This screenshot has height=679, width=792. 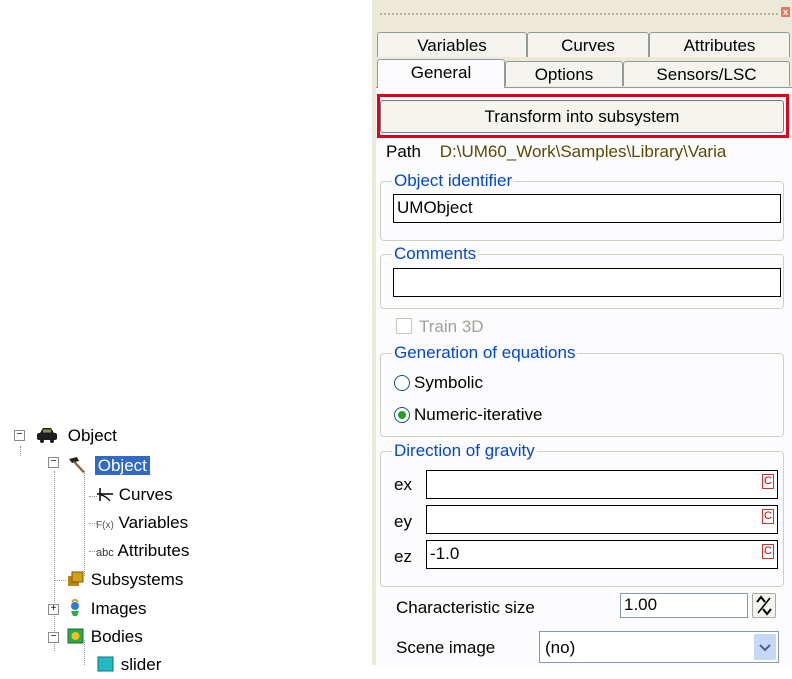 I want to click on tree-item-bodies: Bodies, so click(x=104, y=637).